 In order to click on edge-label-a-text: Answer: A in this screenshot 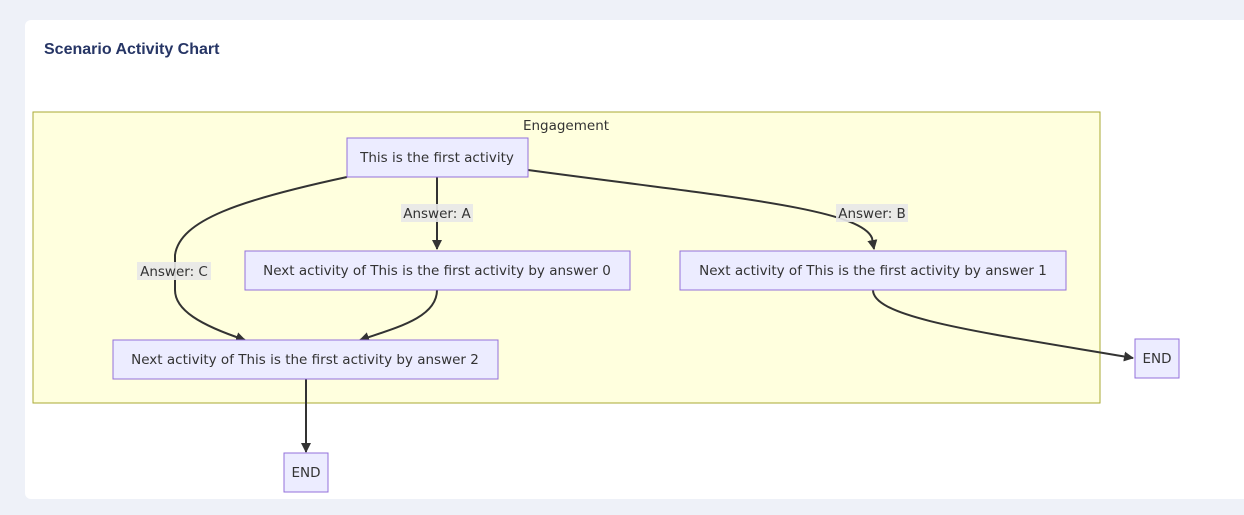, I will do `click(437, 214)`.